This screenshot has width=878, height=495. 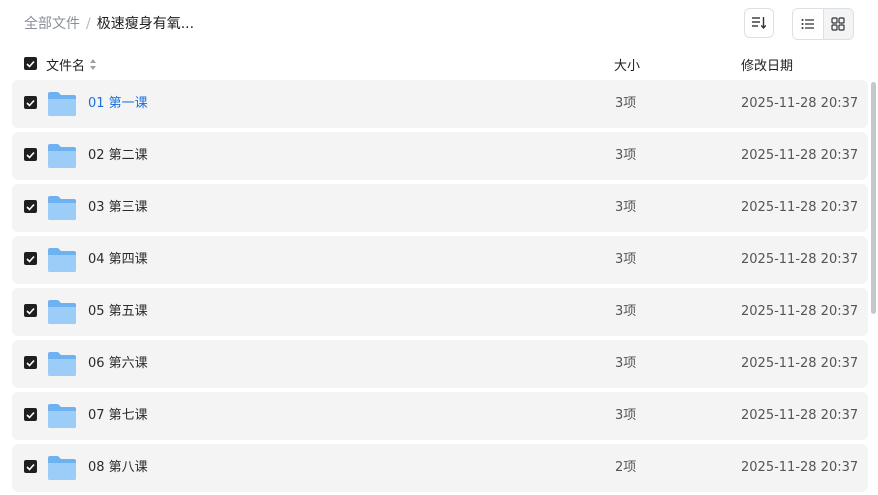 I want to click on table-row: 06 第六课 3项 2025-11-28 20:37, so click(x=440, y=364).